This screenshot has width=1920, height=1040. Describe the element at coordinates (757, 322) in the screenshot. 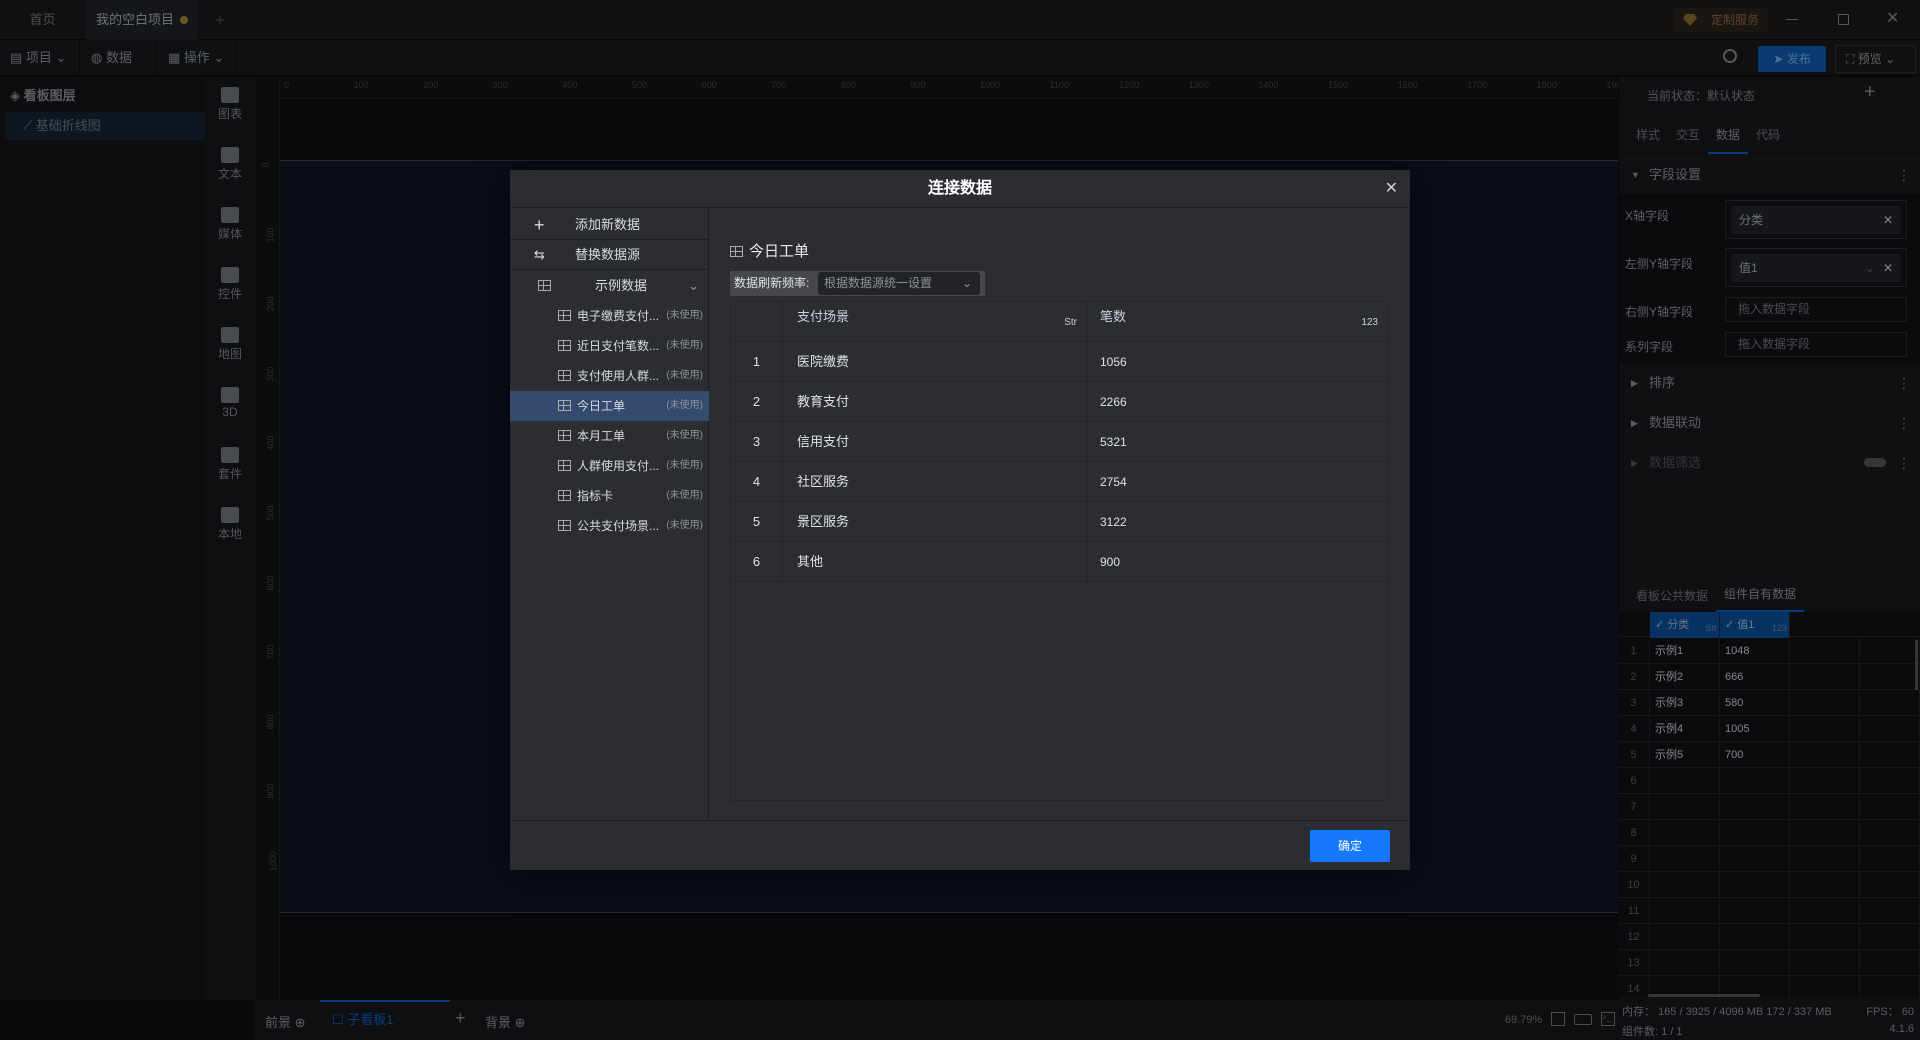

I see `row-number-header` at that location.